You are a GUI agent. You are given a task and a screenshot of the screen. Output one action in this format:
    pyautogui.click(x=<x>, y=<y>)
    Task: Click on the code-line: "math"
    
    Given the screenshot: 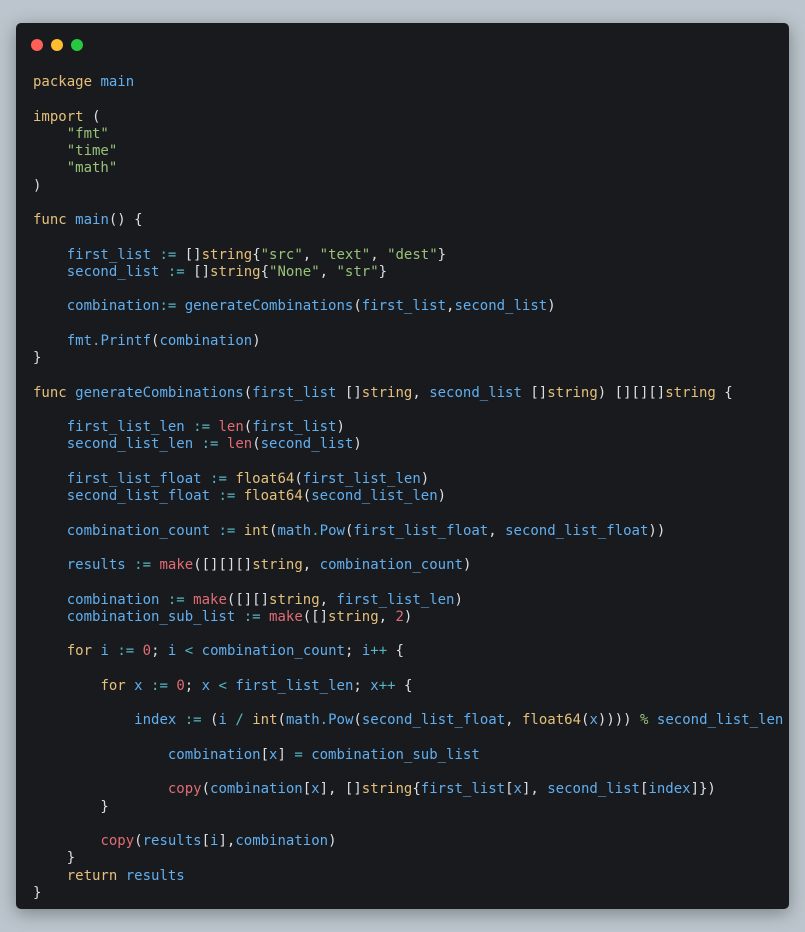 What is the action you would take?
    pyautogui.click(x=408, y=168)
    